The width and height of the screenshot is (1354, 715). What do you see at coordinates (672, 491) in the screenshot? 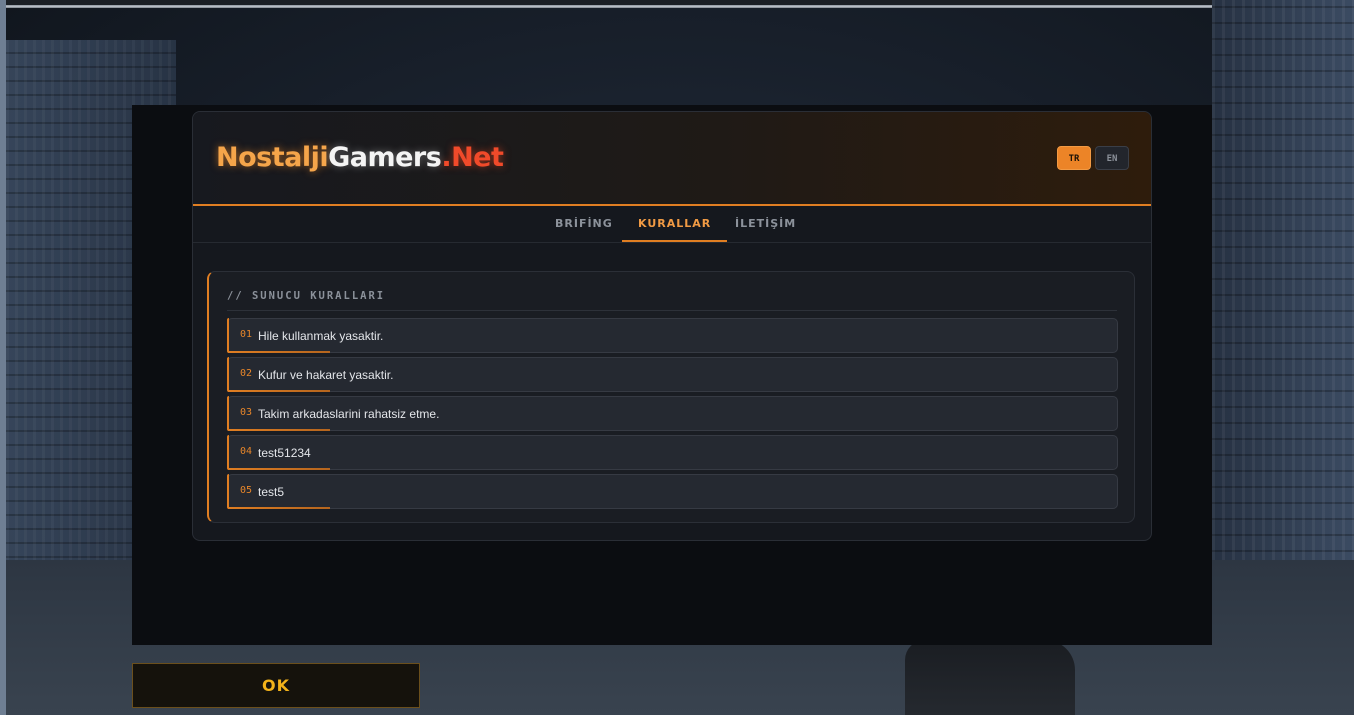
I see `rule-item: 05 test5` at bounding box center [672, 491].